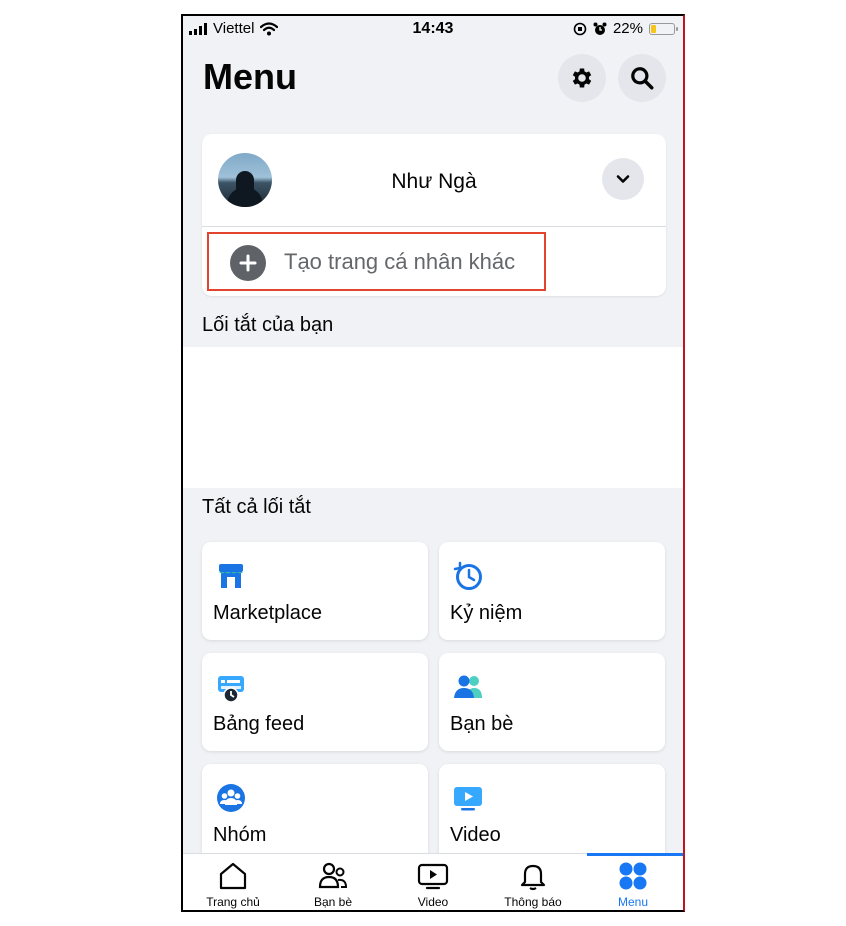 The width and height of the screenshot is (846, 926). I want to click on memories-icon, so click(467, 575).